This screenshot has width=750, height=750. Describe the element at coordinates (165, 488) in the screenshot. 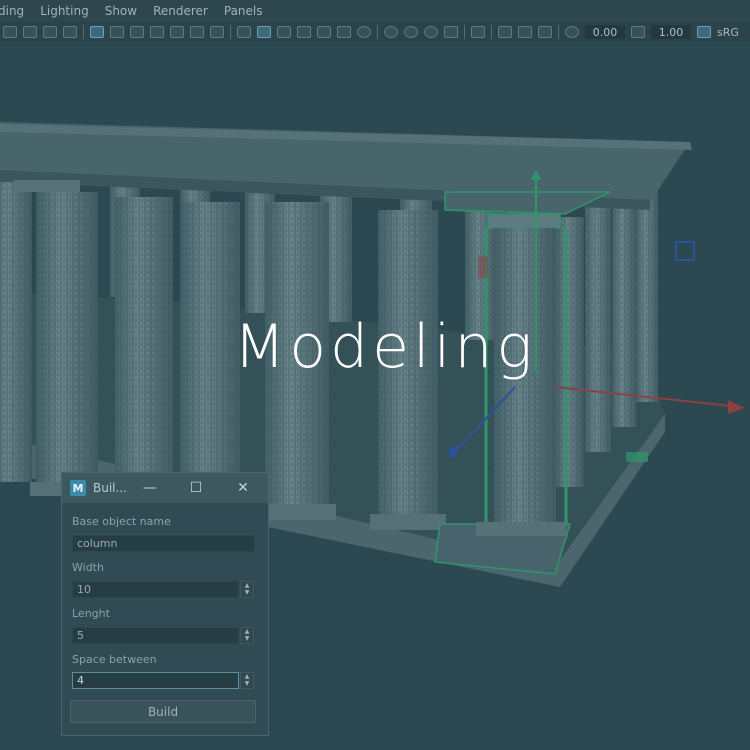

I see `dialog-title-bar: M Buil... — ☐ ✕` at that location.